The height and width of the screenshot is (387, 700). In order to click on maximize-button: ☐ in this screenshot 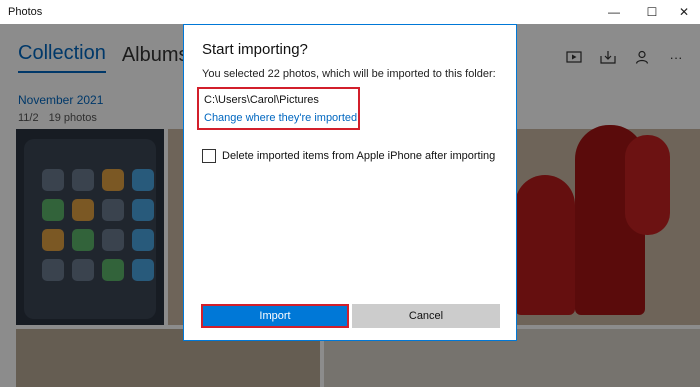, I will do `click(652, 12)`.